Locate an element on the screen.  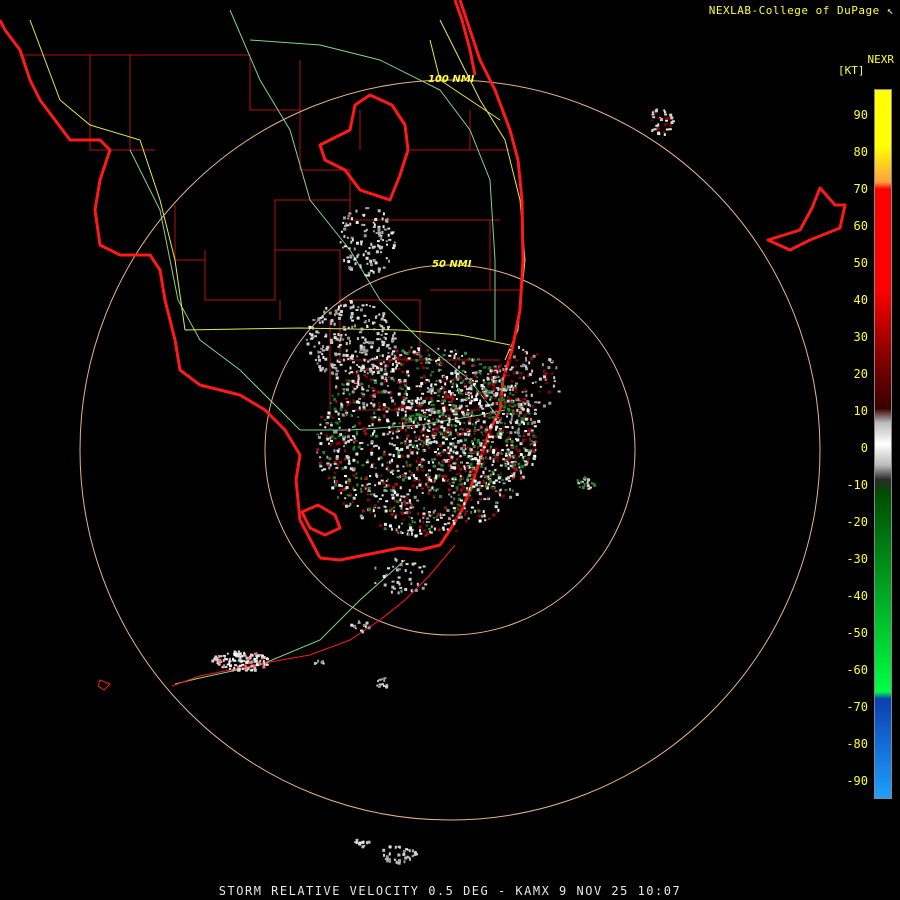
legend-tick-label: 40 is located at coordinates (860, 300).